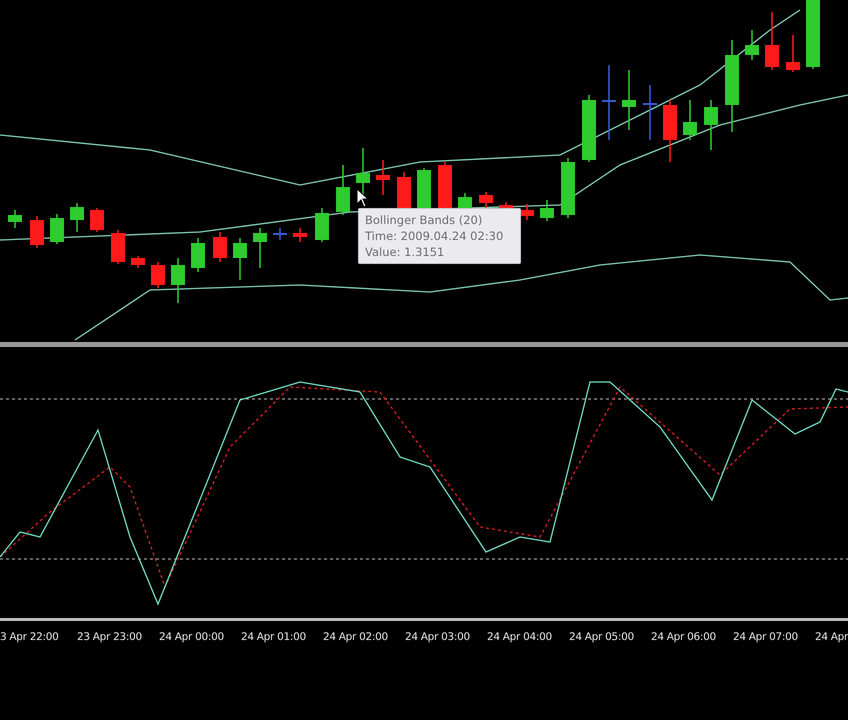  Describe the element at coordinates (520, 637) in the screenshot. I see `time-axis-label: 24 Apr 04:00` at that location.